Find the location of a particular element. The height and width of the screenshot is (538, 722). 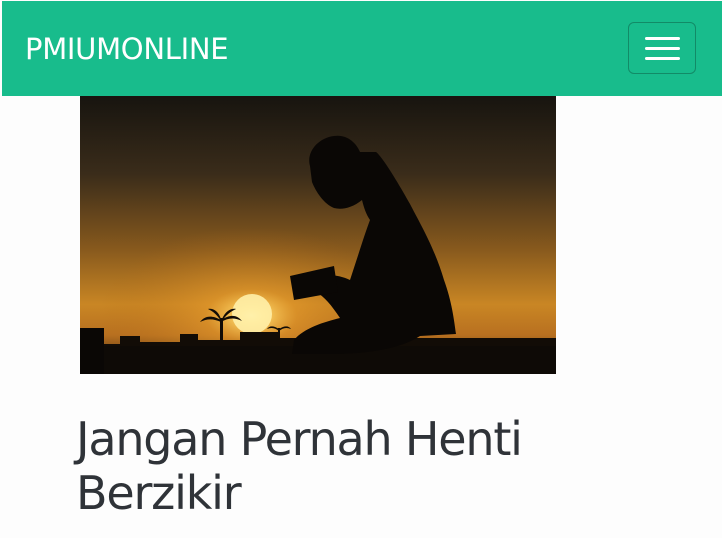

hamburger-bar-bottom is located at coordinates (662, 58).